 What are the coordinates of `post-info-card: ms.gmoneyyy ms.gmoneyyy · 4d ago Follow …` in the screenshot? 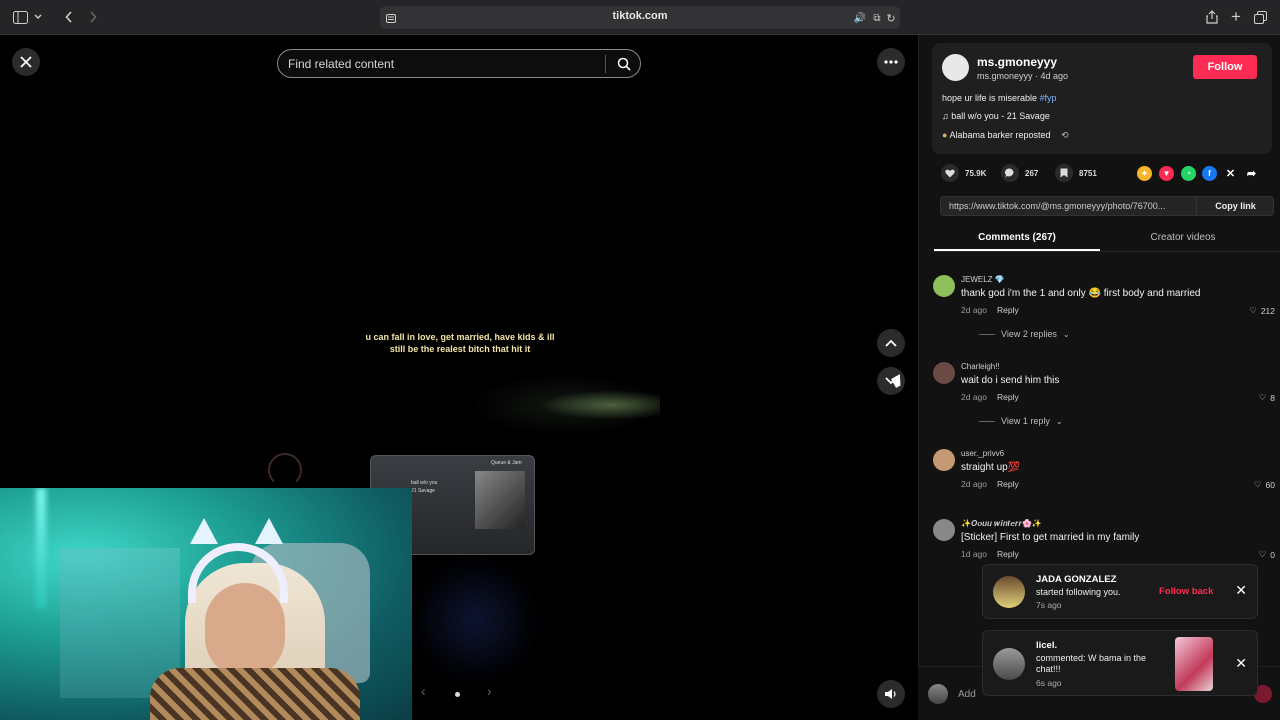 It's located at (1102, 98).